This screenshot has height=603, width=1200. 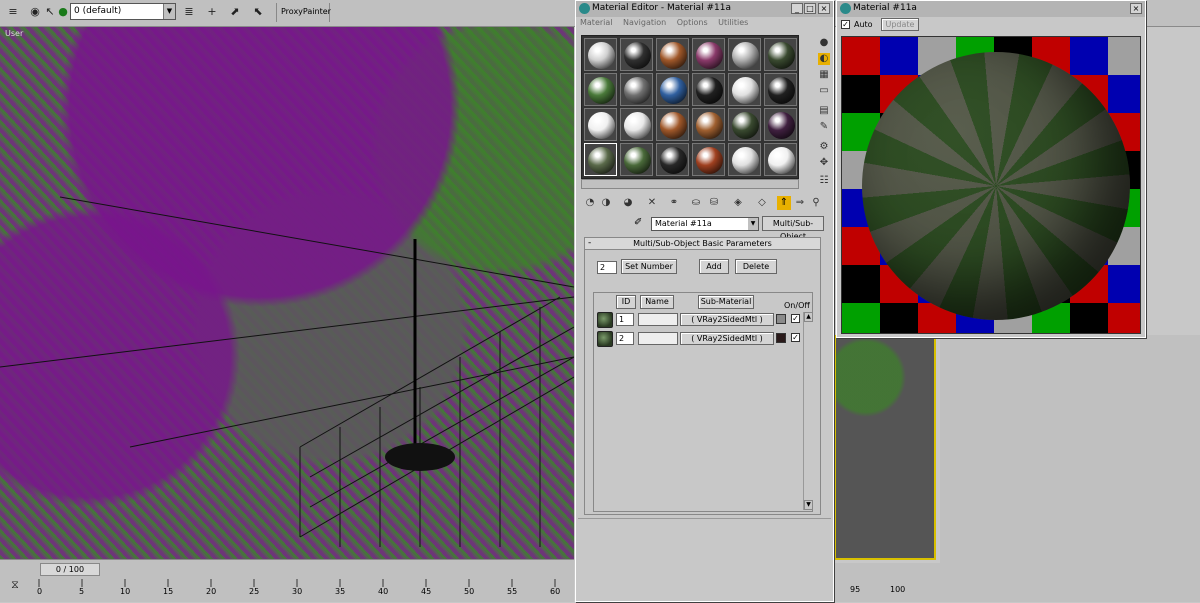 What do you see at coordinates (628, 203) in the screenshot?
I see `assign-material-icon: ◕` at bounding box center [628, 203].